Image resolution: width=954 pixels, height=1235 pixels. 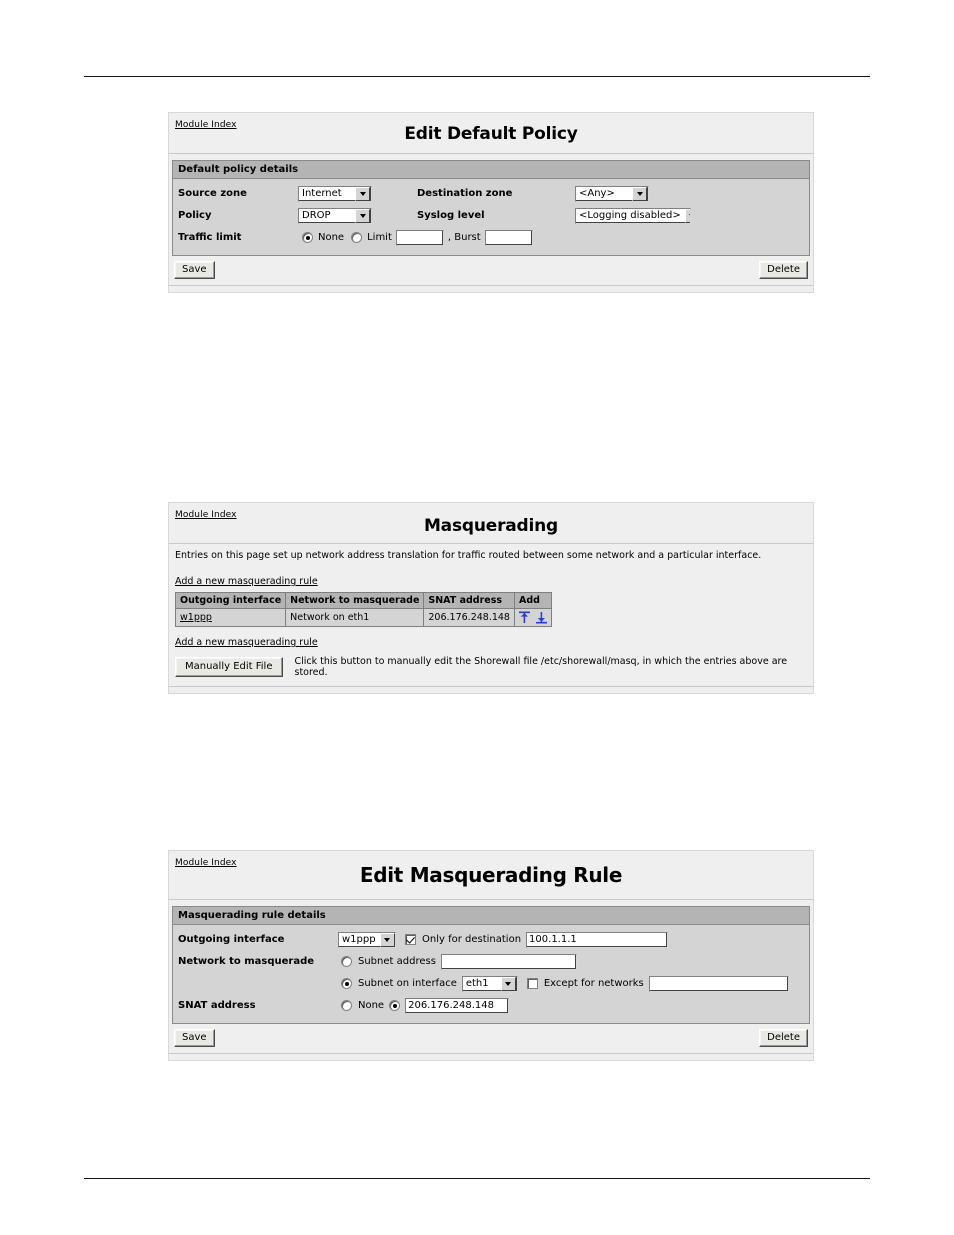 I want to click on traffic-limit-row: Traffic limit None Limit , Burst, so click(x=491, y=237).